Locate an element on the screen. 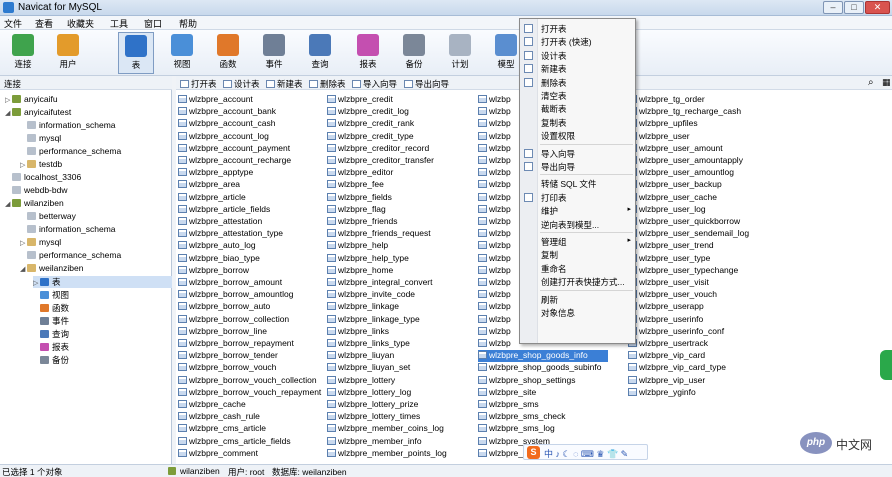 The width and height of the screenshot is (892, 477). table-item: wlzbpre_borrow is located at coordinates (252, 271).